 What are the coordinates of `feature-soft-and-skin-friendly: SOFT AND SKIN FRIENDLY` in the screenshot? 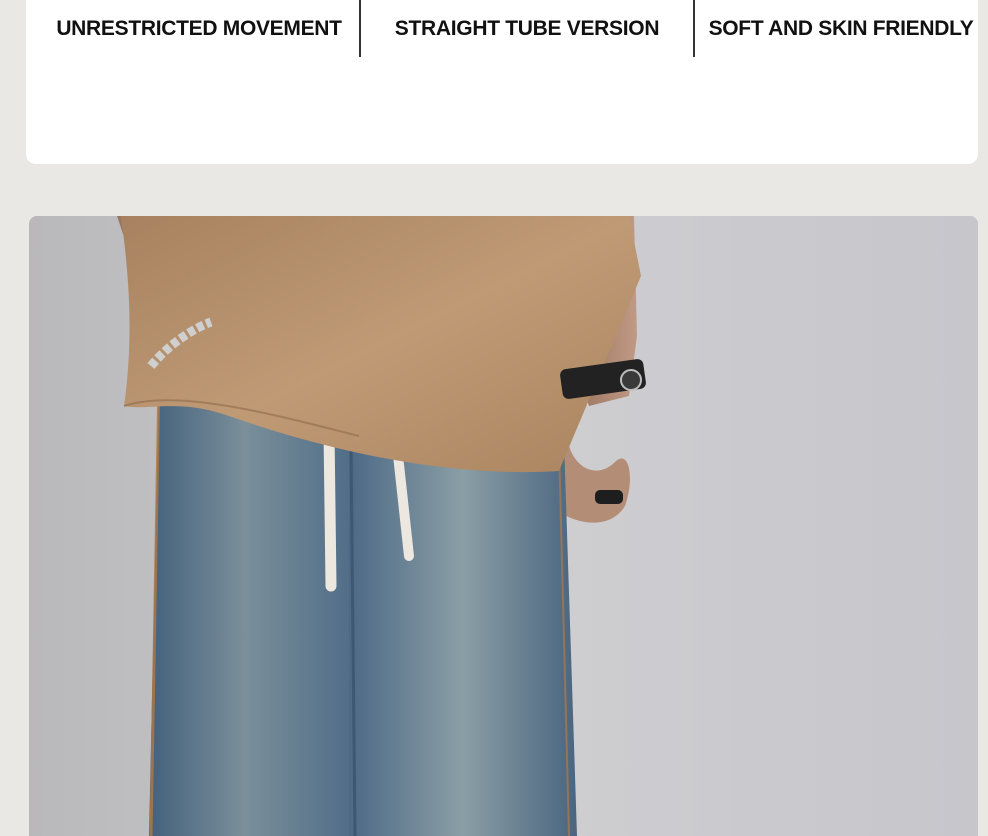 It's located at (841, 28).